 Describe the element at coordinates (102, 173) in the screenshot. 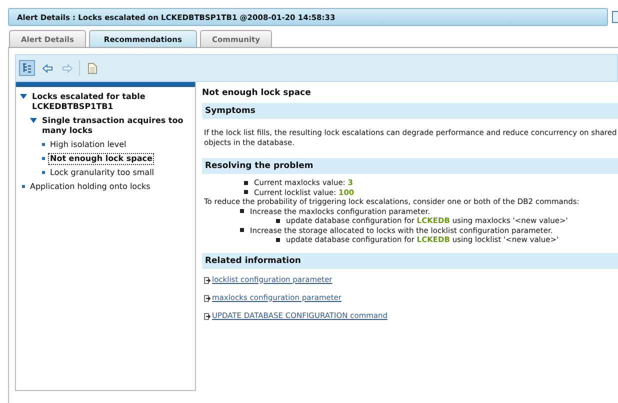

I see `tree-item: Lock granularity too small` at that location.